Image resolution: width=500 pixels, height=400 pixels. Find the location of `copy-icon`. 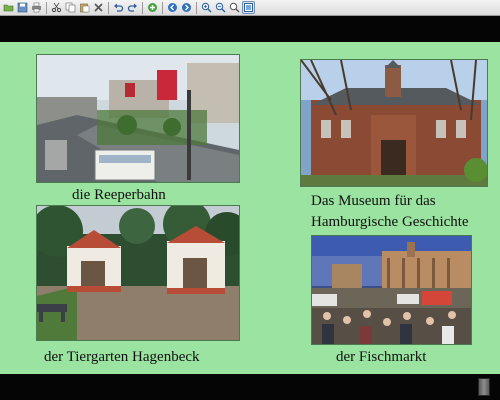

copy-icon is located at coordinates (70, 7).